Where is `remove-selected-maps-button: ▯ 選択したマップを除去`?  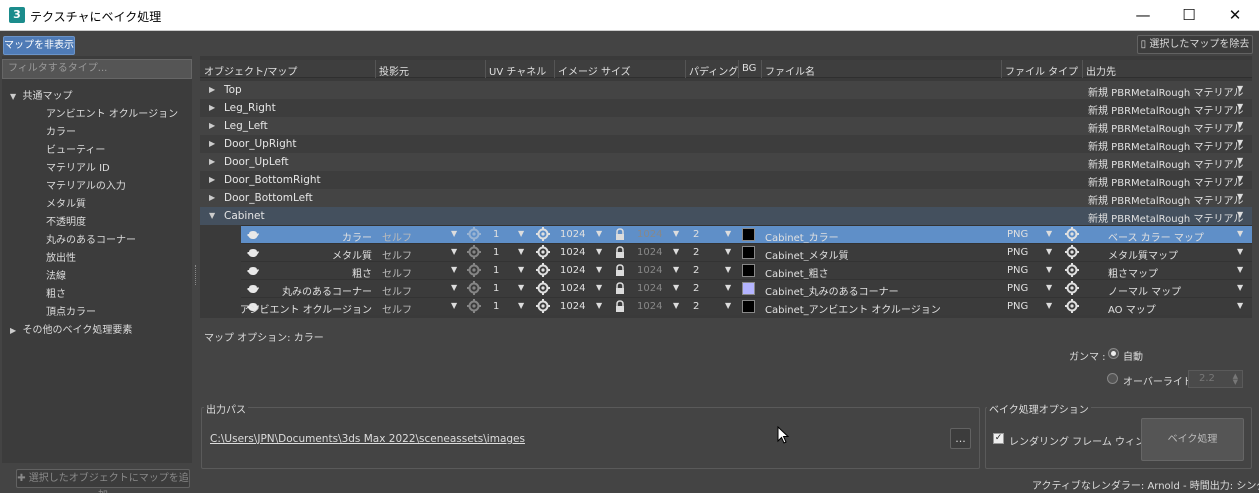
remove-selected-maps-button: ▯ 選択したマップを除去 is located at coordinates (1195, 44).